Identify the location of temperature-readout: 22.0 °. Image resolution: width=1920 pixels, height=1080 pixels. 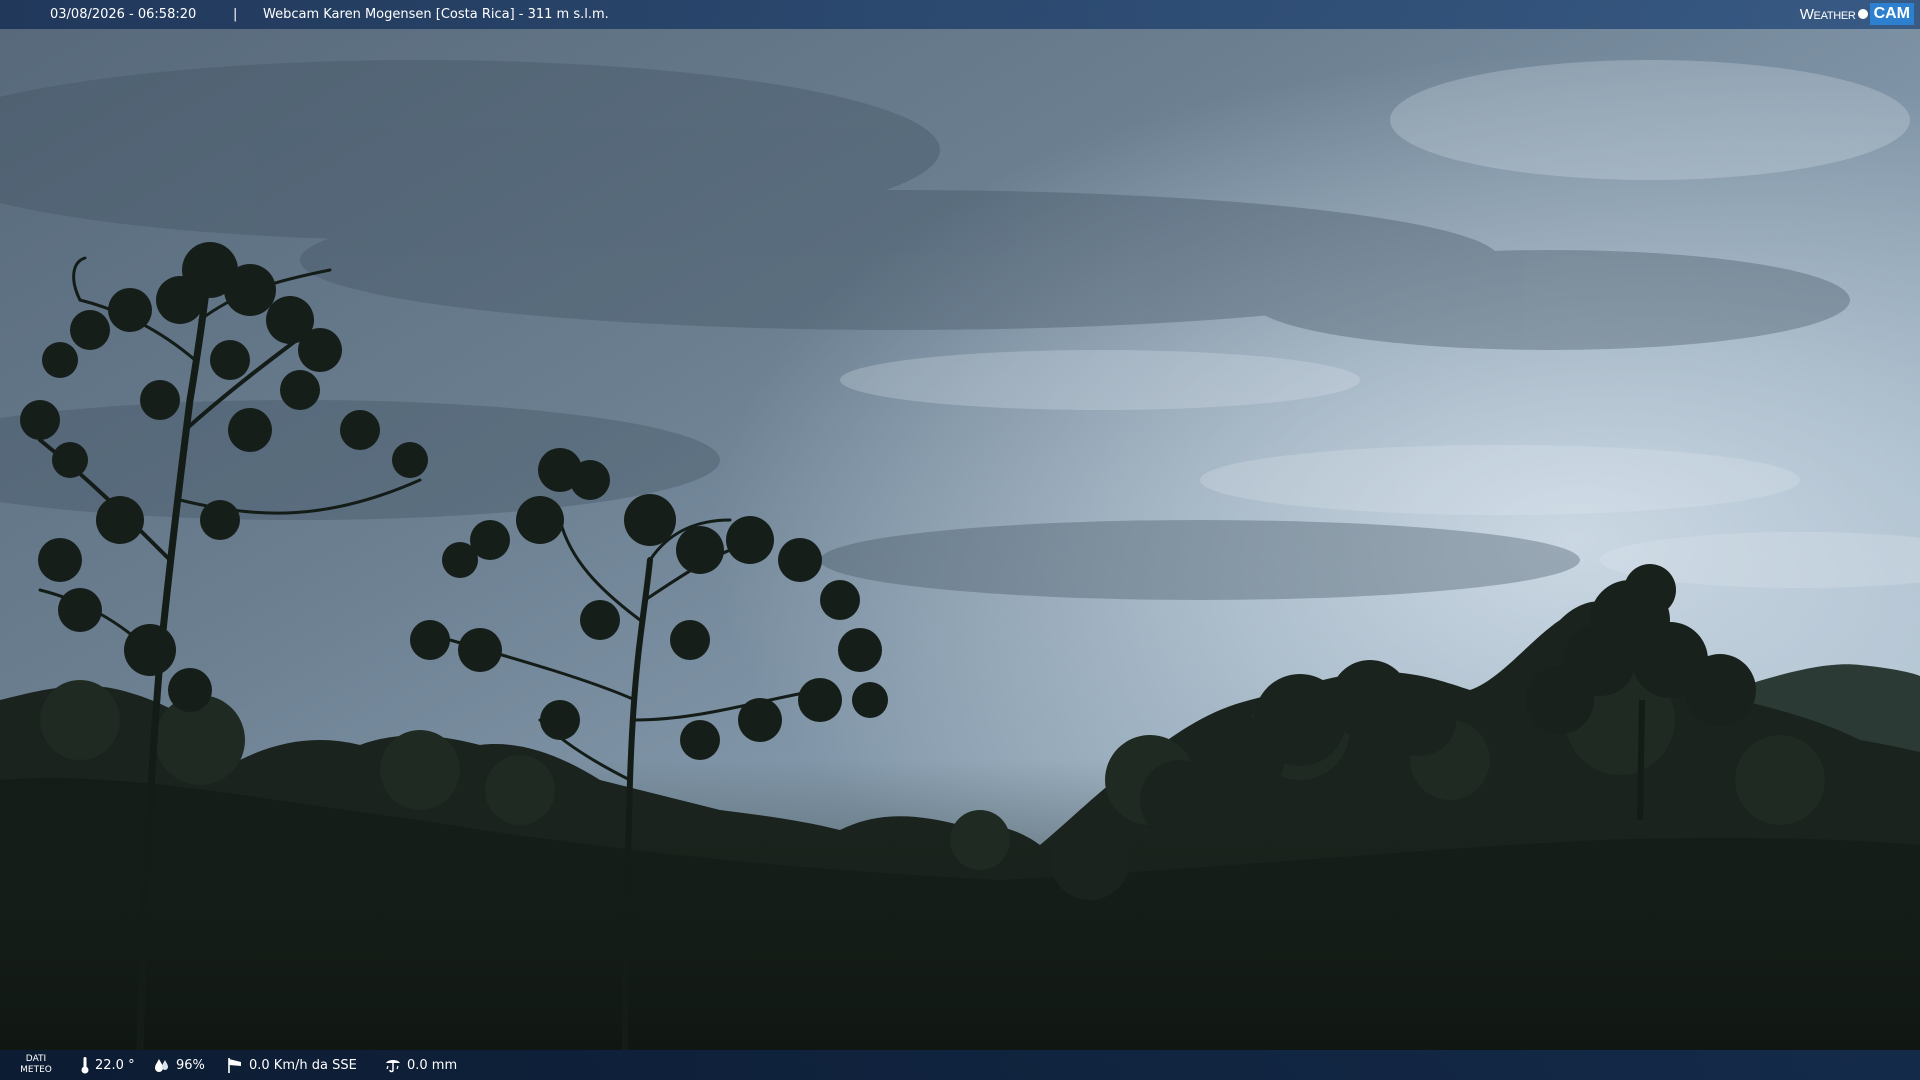
(107, 1065).